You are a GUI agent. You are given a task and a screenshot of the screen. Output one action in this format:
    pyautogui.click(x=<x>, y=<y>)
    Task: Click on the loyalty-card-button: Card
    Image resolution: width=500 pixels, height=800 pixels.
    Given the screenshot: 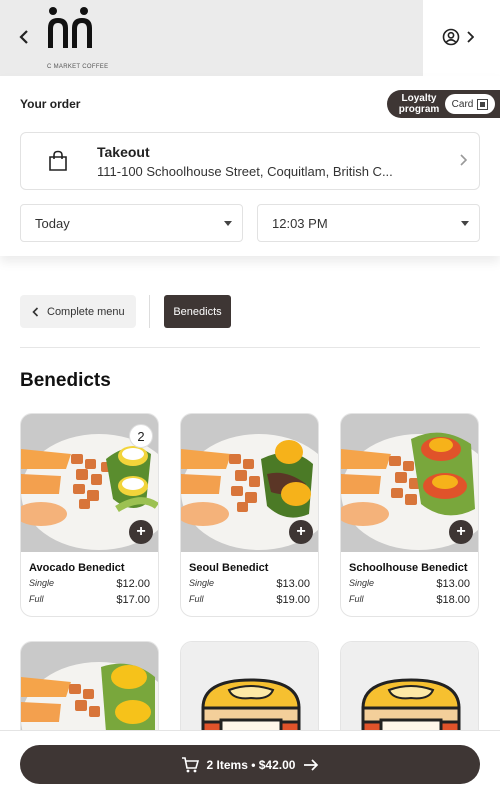 What is the action you would take?
    pyautogui.click(x=470, y=104)
    